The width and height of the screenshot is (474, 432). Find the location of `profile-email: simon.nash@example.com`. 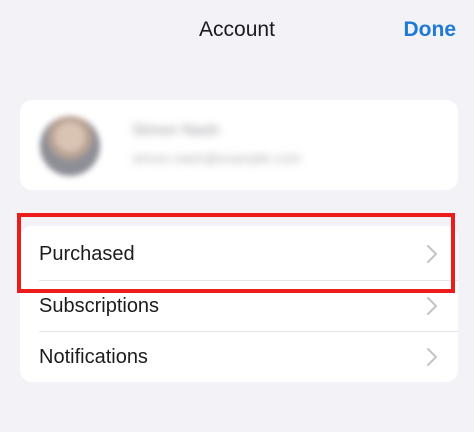

profile-email: simon.nash@example.com is located at coordinates (217, 158).